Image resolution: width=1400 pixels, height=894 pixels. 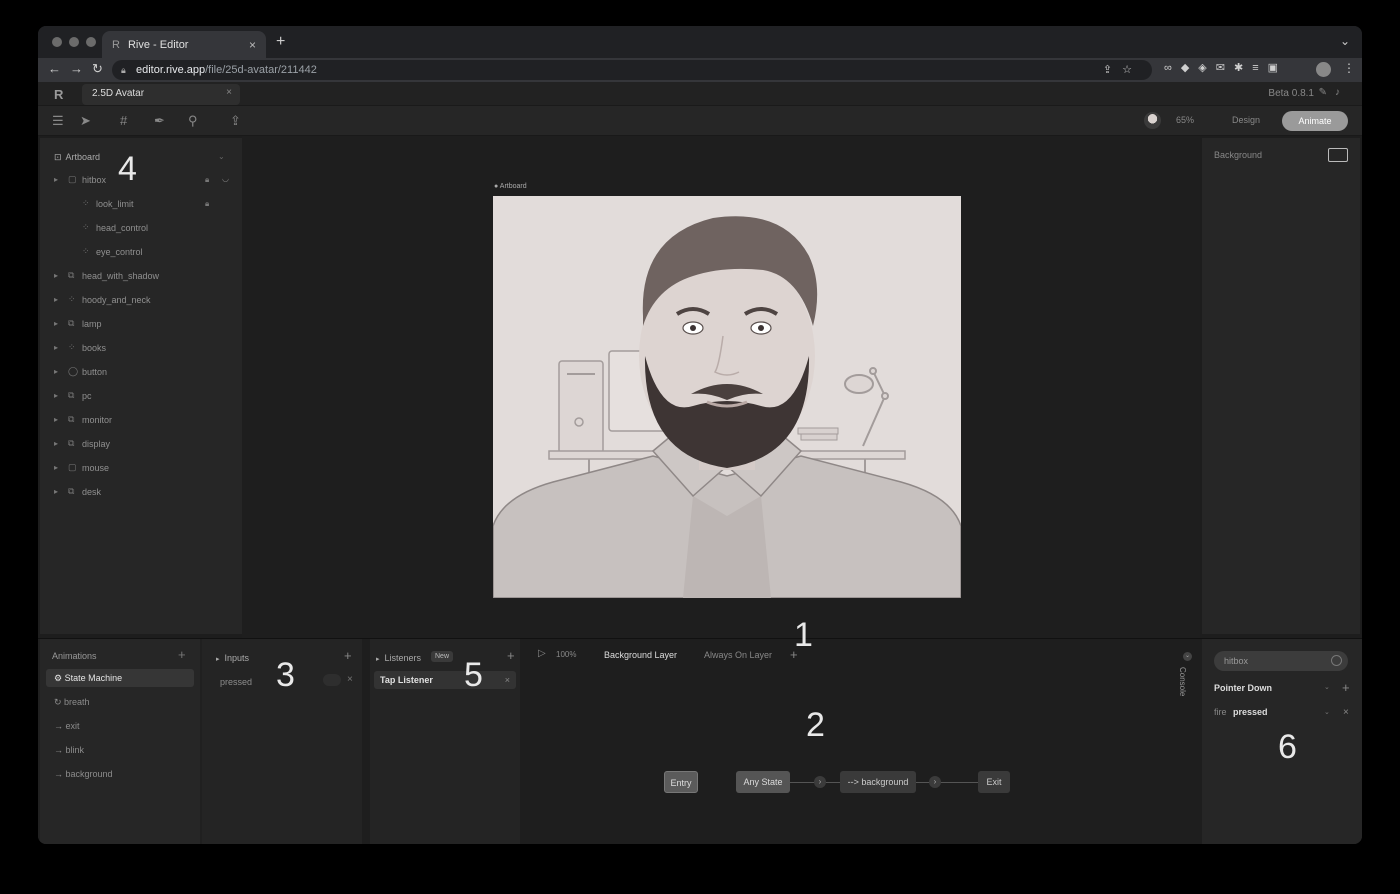 I want to click on hierarchy-item: ▸ ⧉ pc, so click(x=141, y=397).